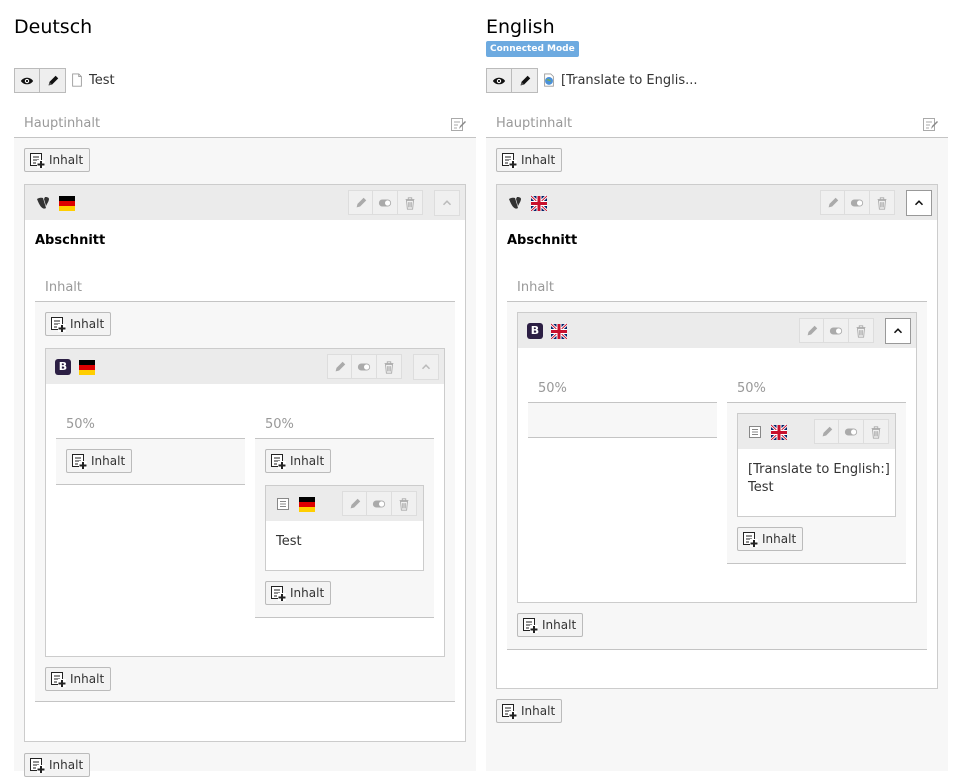 Image resolution: width=954 pixels, height=777 pixels. What do you see at coordinates (532, 49) in the screenshot?
I see `connected-mode-badge: Connected Mode` at bounding box center [532, 49].